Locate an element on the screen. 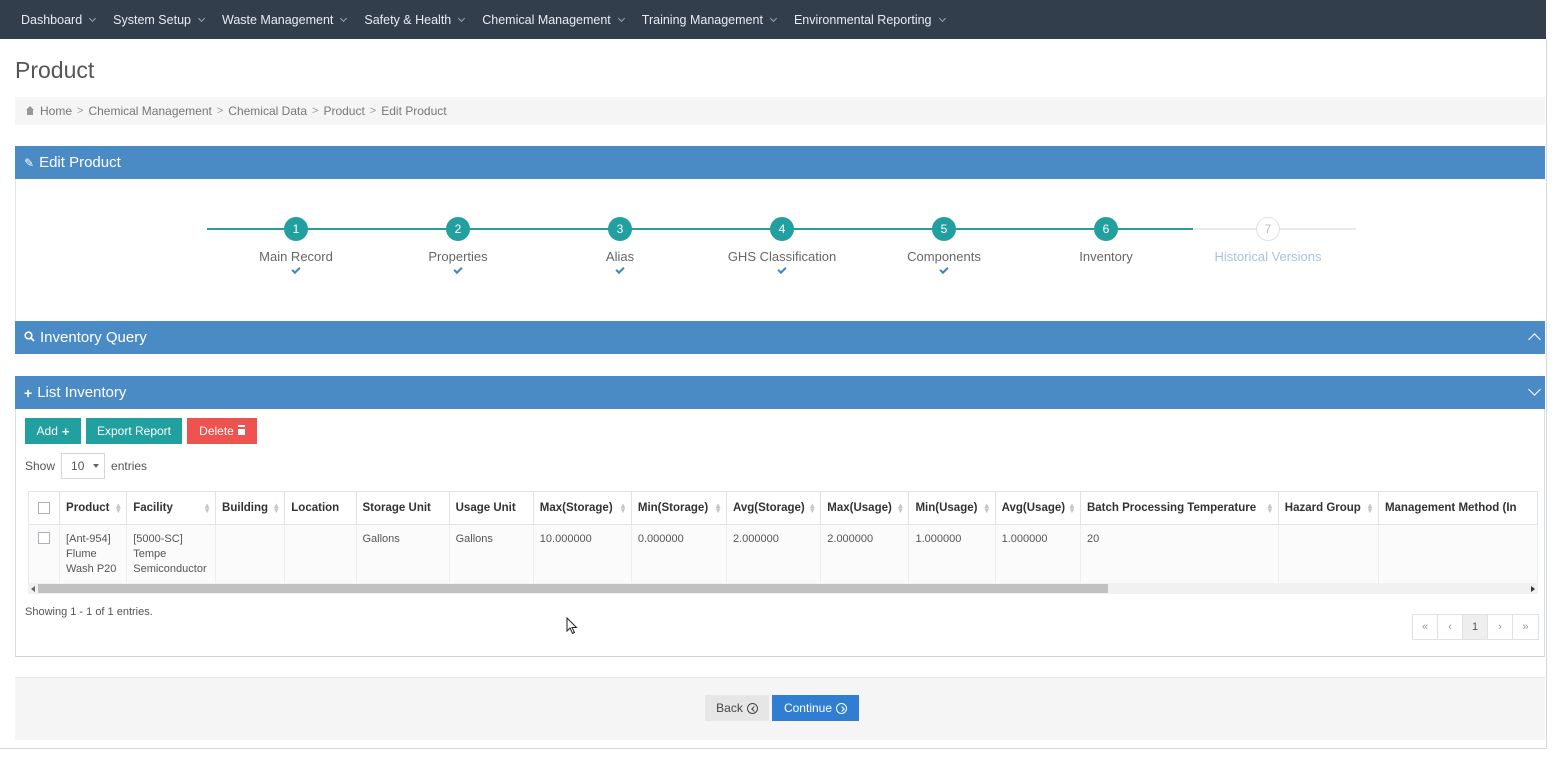 The width and height of the screenshot is (1562, 757). list-inventory-panel-header: + List Inventory is located at coordinates (780, 392).